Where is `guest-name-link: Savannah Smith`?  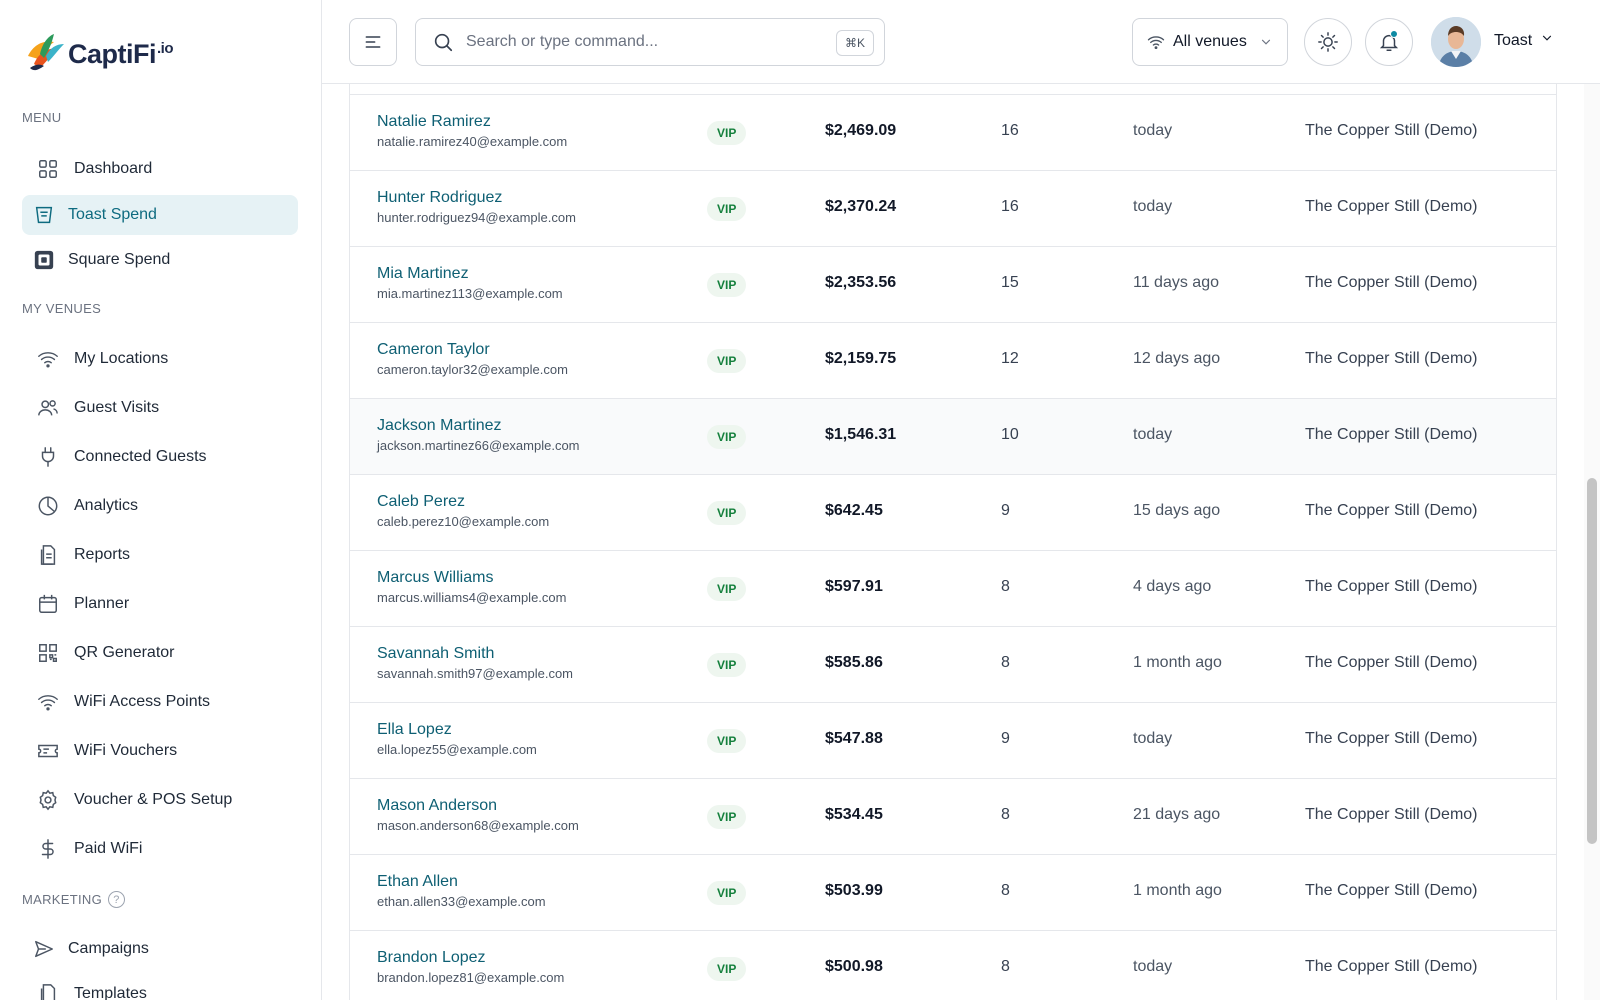
guest-name-link: Savannah Smith is located at coordinates (475, 654).